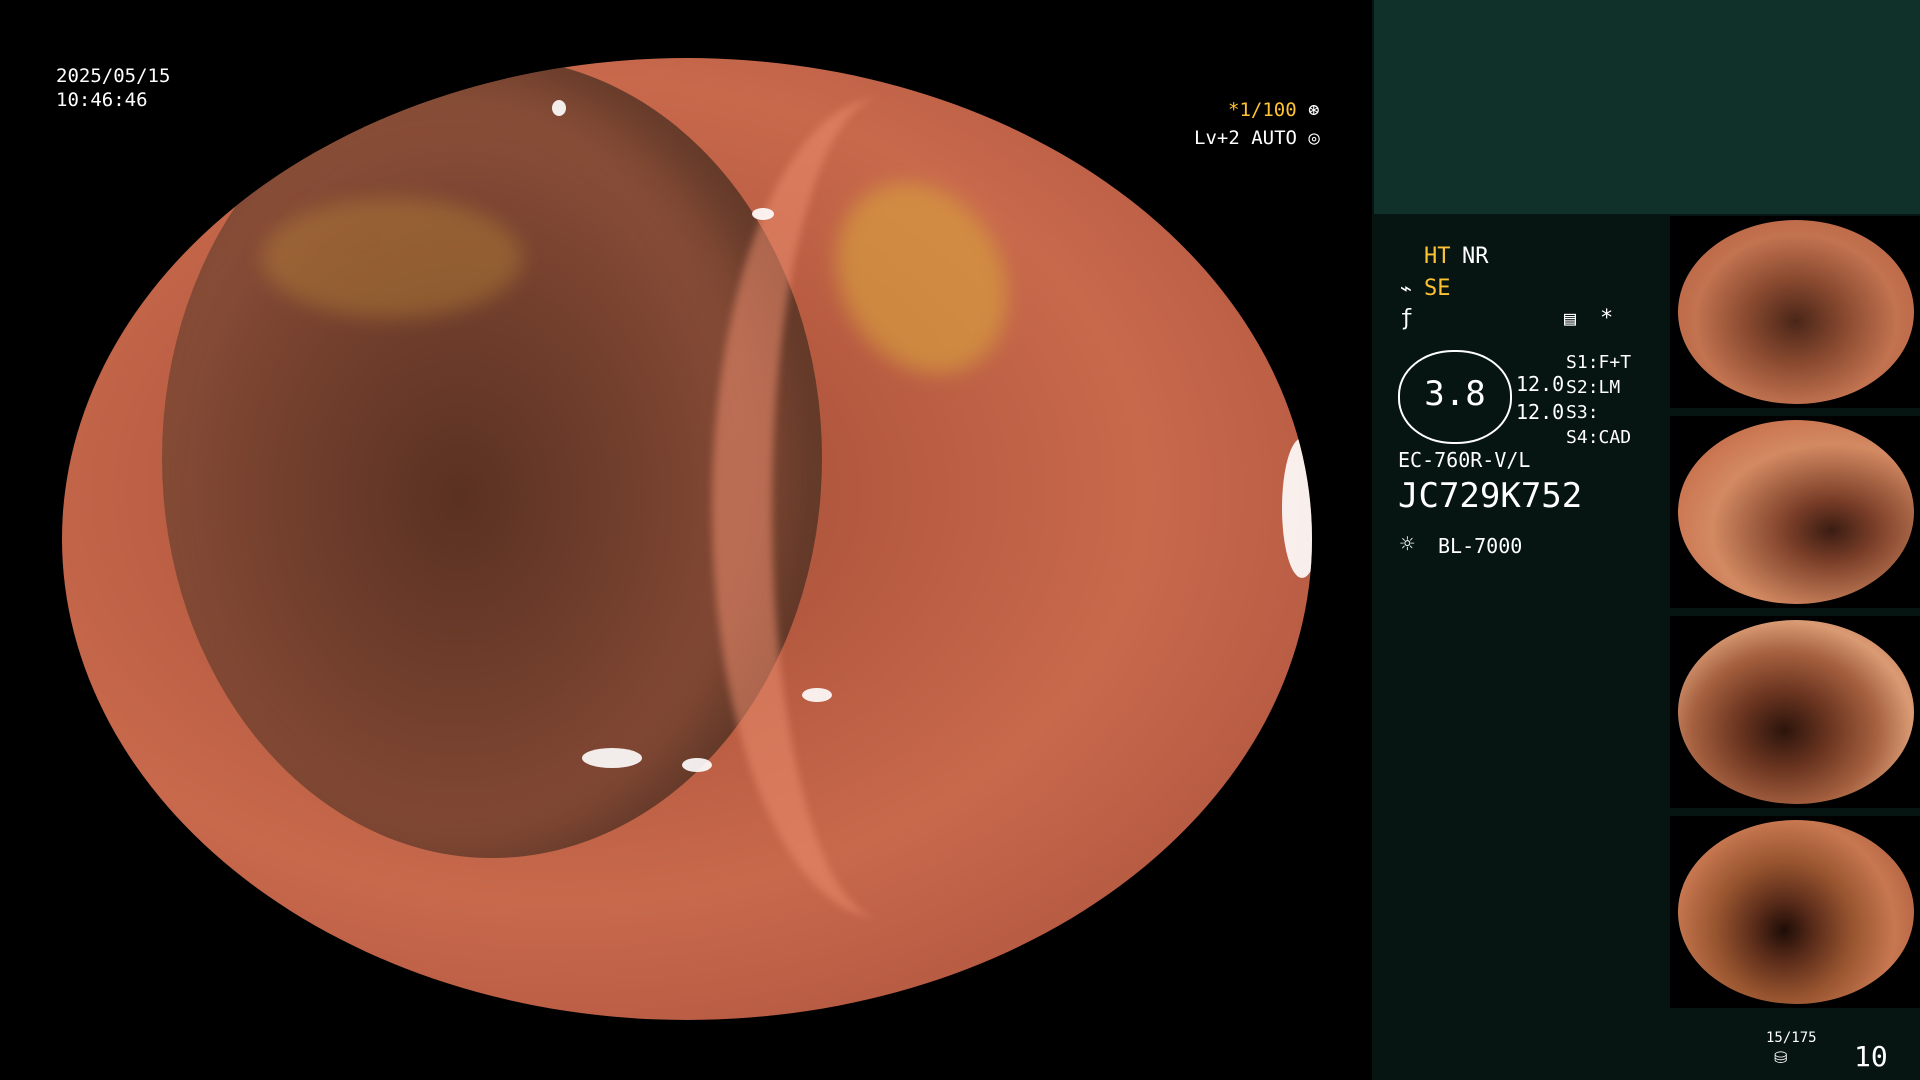 This screenshot has width=1920, height=1080. Describe the element at coordinates (1593, 387) in the screenshot. I see `setting-s2: S2:LM` at that location.